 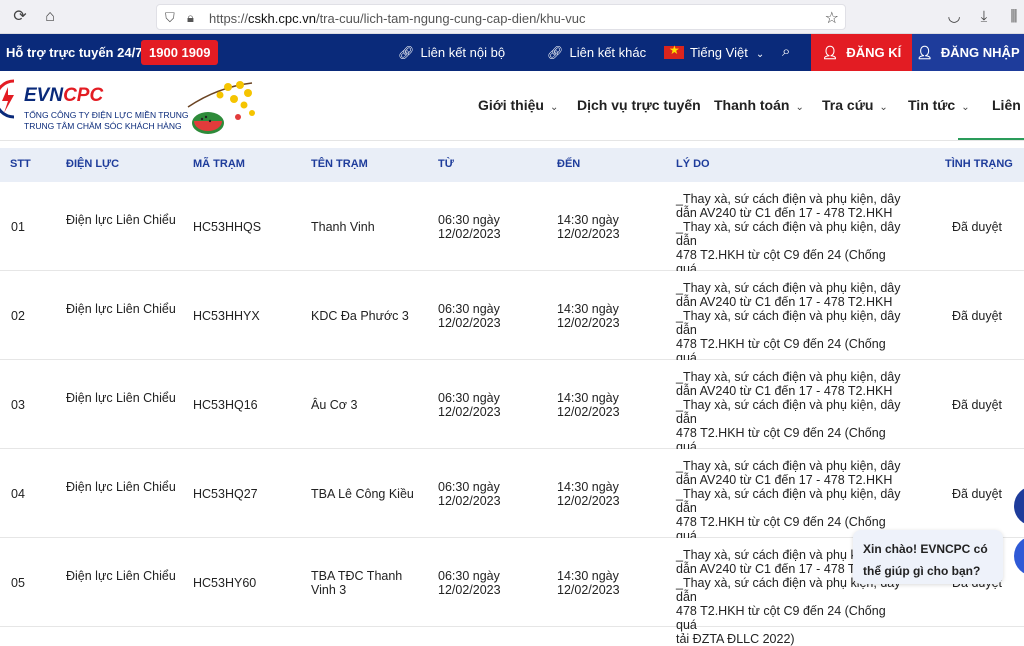 I want to click on url-host: cskh.cpc.vn, so click(x=282, y=18).